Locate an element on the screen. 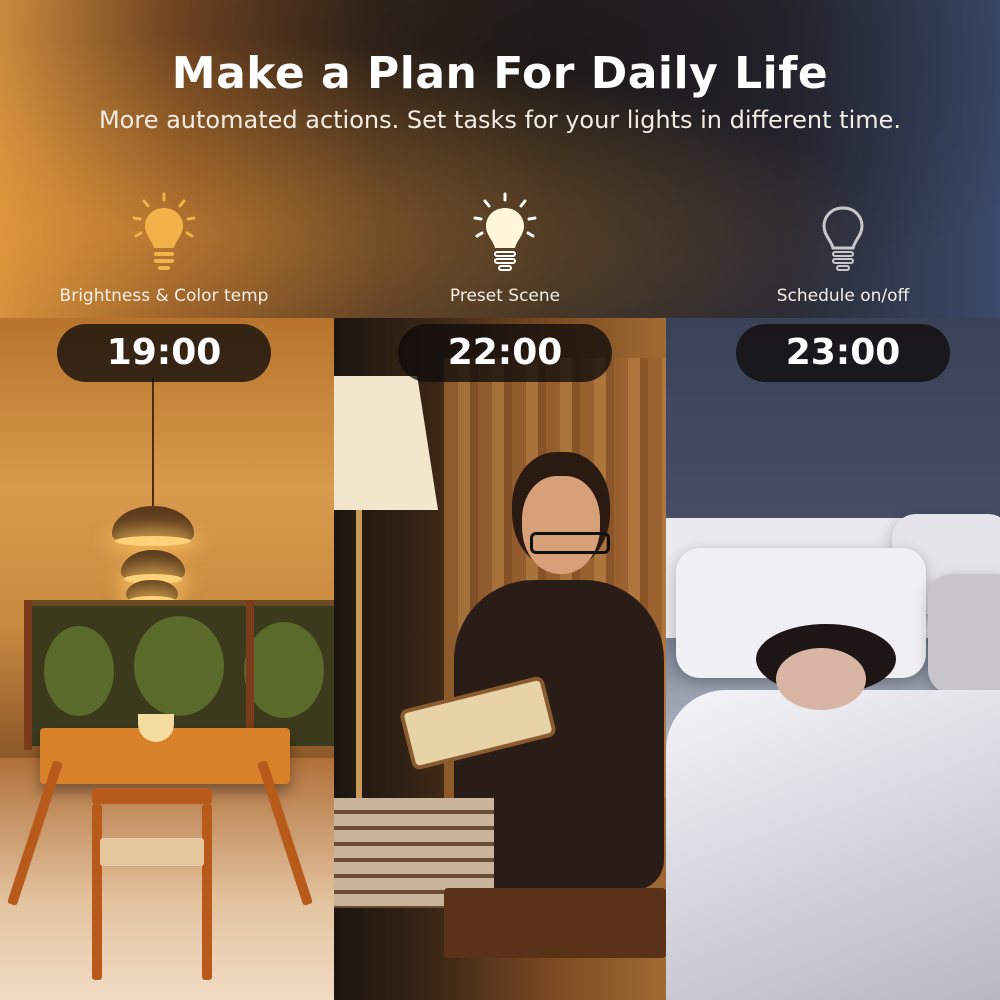 This screenshot has height=1000, width=1000. time-badge: 22:00 is located at coordinates (505, 353).